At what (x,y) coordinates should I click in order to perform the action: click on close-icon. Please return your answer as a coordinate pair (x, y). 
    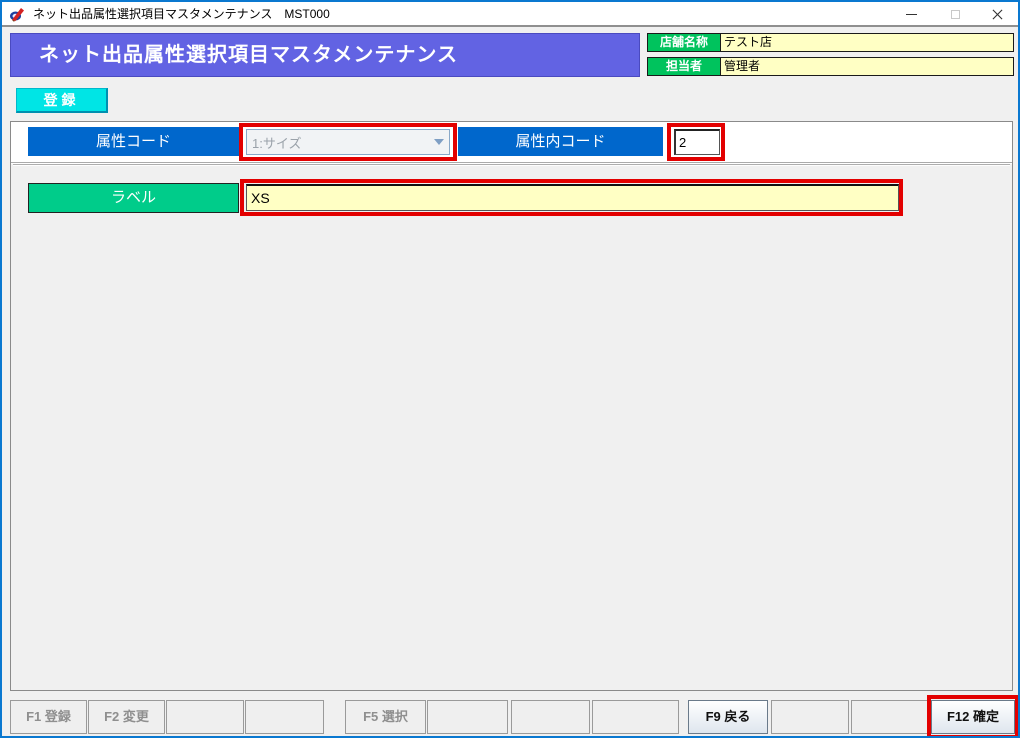
    Looking at the image, I should click on (997, 14).